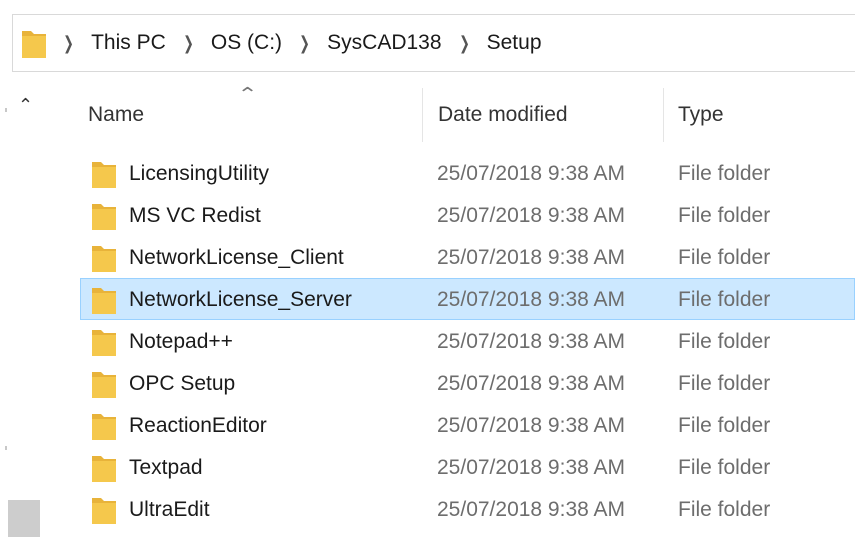 The height and width of the screenshot is (537, 855). Describe the element at coordinates (166, 467) in the screenshot. I see `file-name: Textpad` at that location.